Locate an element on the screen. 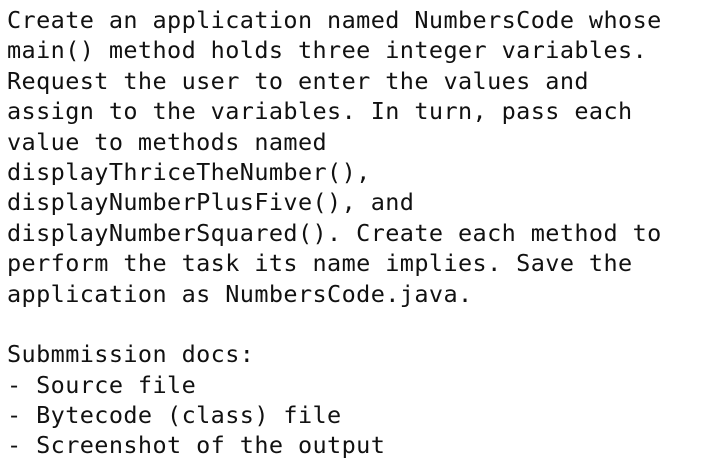 Image resolution: width=720 pixels, height=470 pixels. paragraph-line: displayThriceTheNumber(), is located at coordinates (189, 171).